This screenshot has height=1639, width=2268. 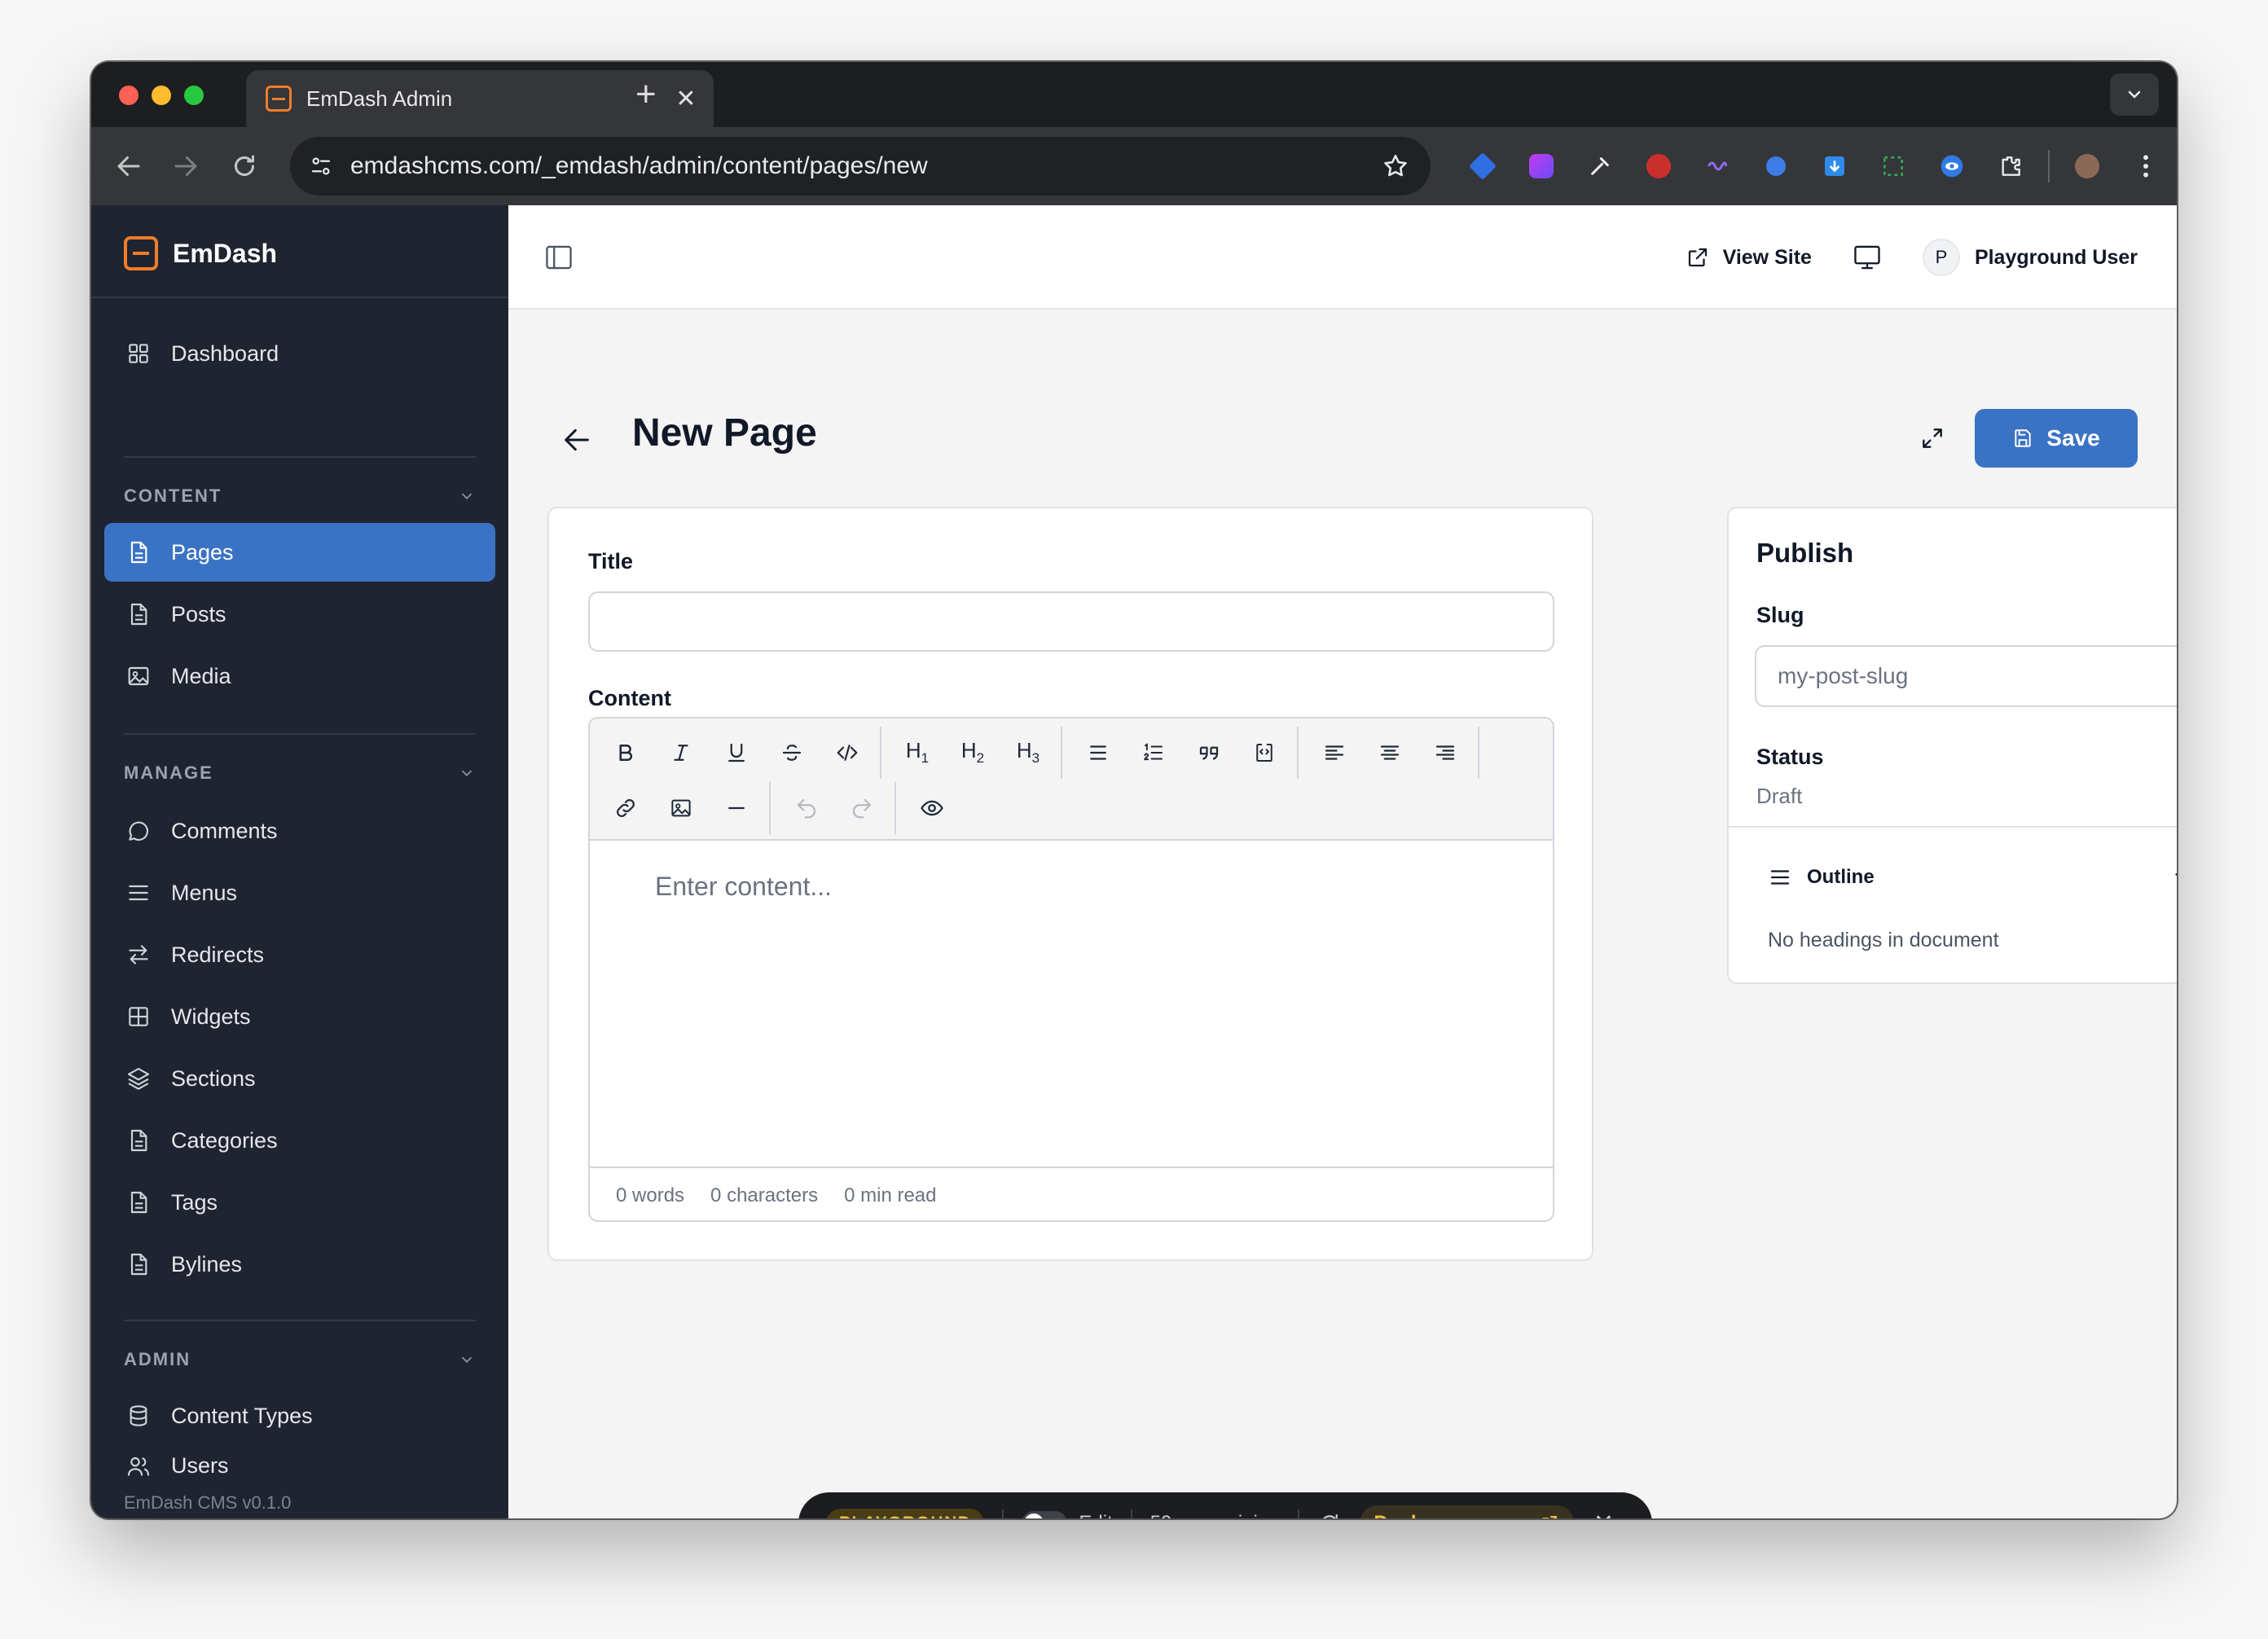 I want to click on slug-input: my-post-slug, so click(x=1966, y=676).